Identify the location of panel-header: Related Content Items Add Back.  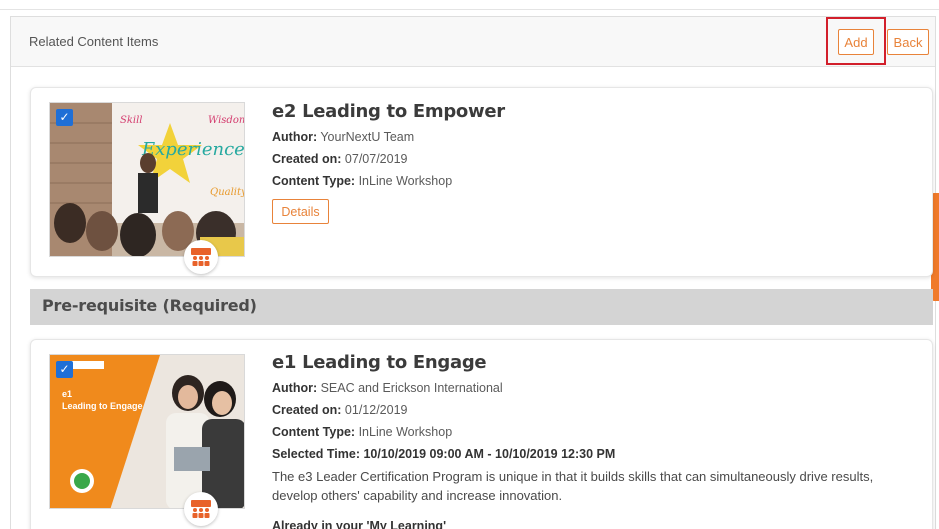
(473, 42).